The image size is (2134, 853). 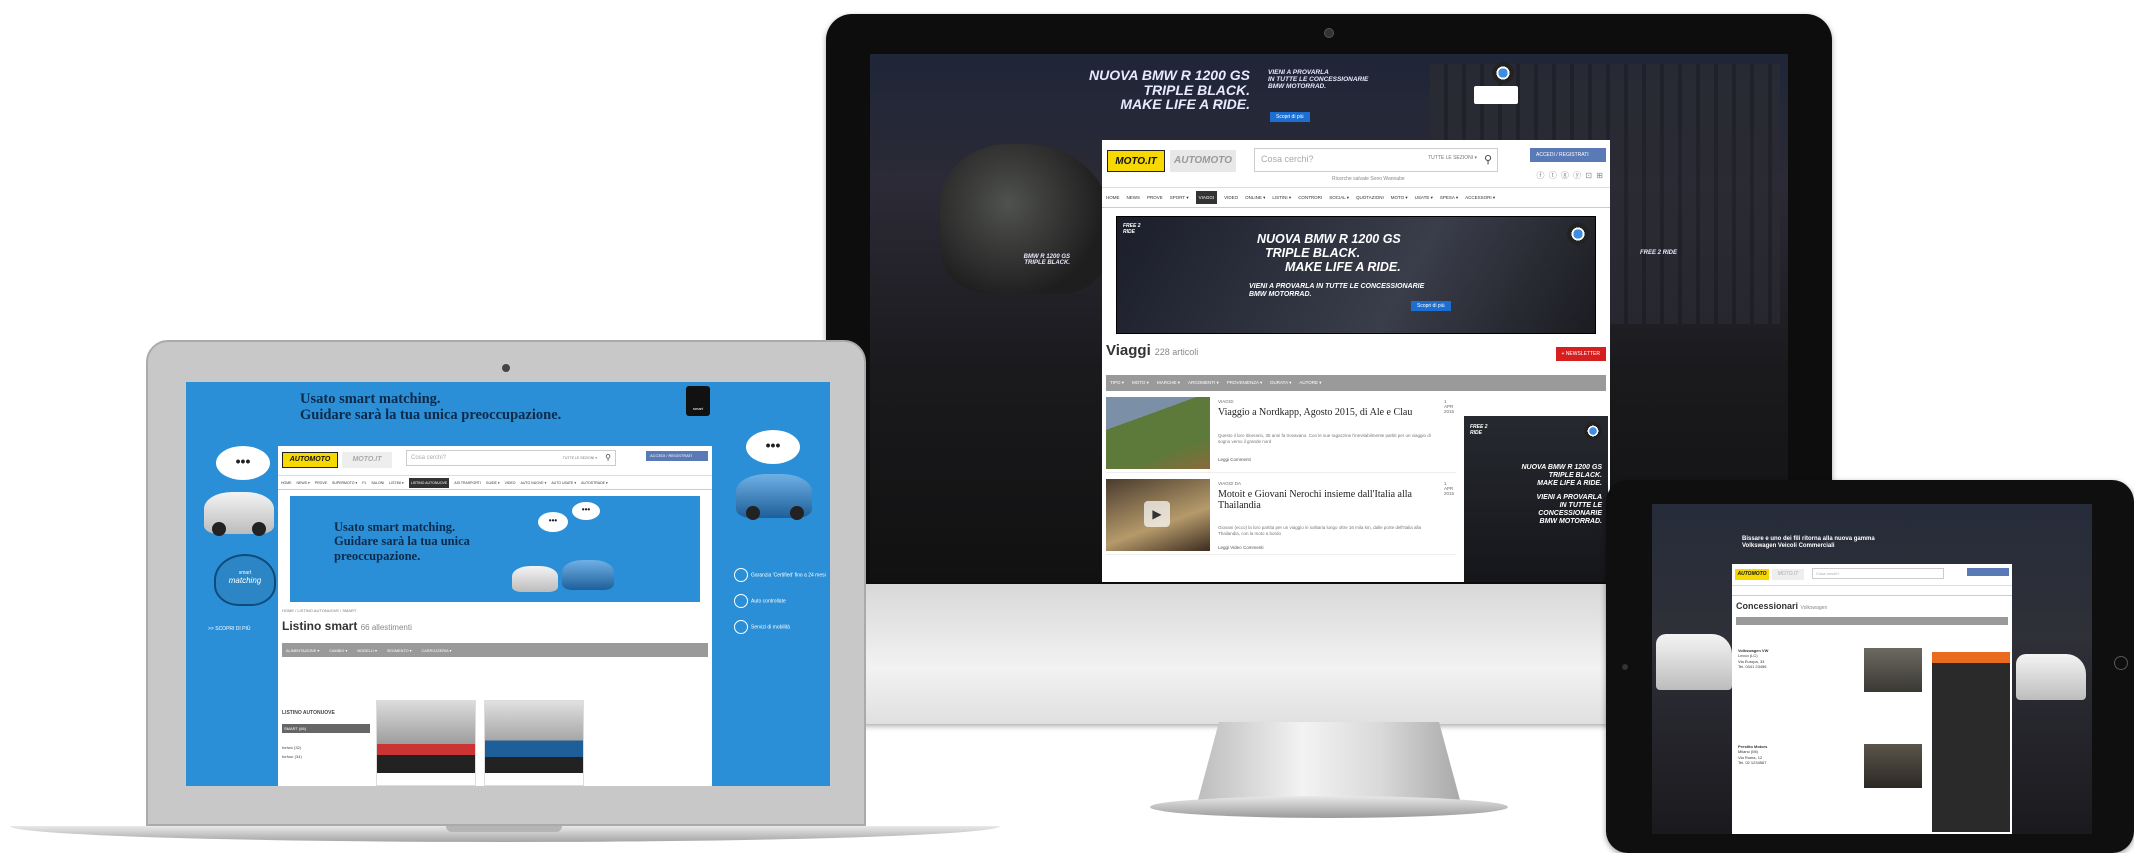 I want to click on monitor-stand, so click(x=1329, y=761).